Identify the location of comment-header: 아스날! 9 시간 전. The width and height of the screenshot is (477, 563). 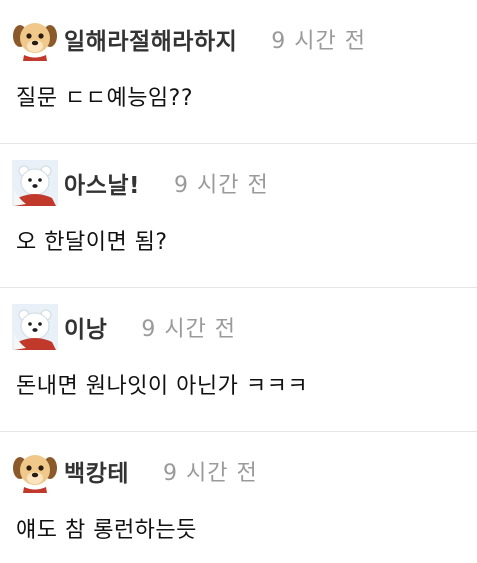
(238, 176).